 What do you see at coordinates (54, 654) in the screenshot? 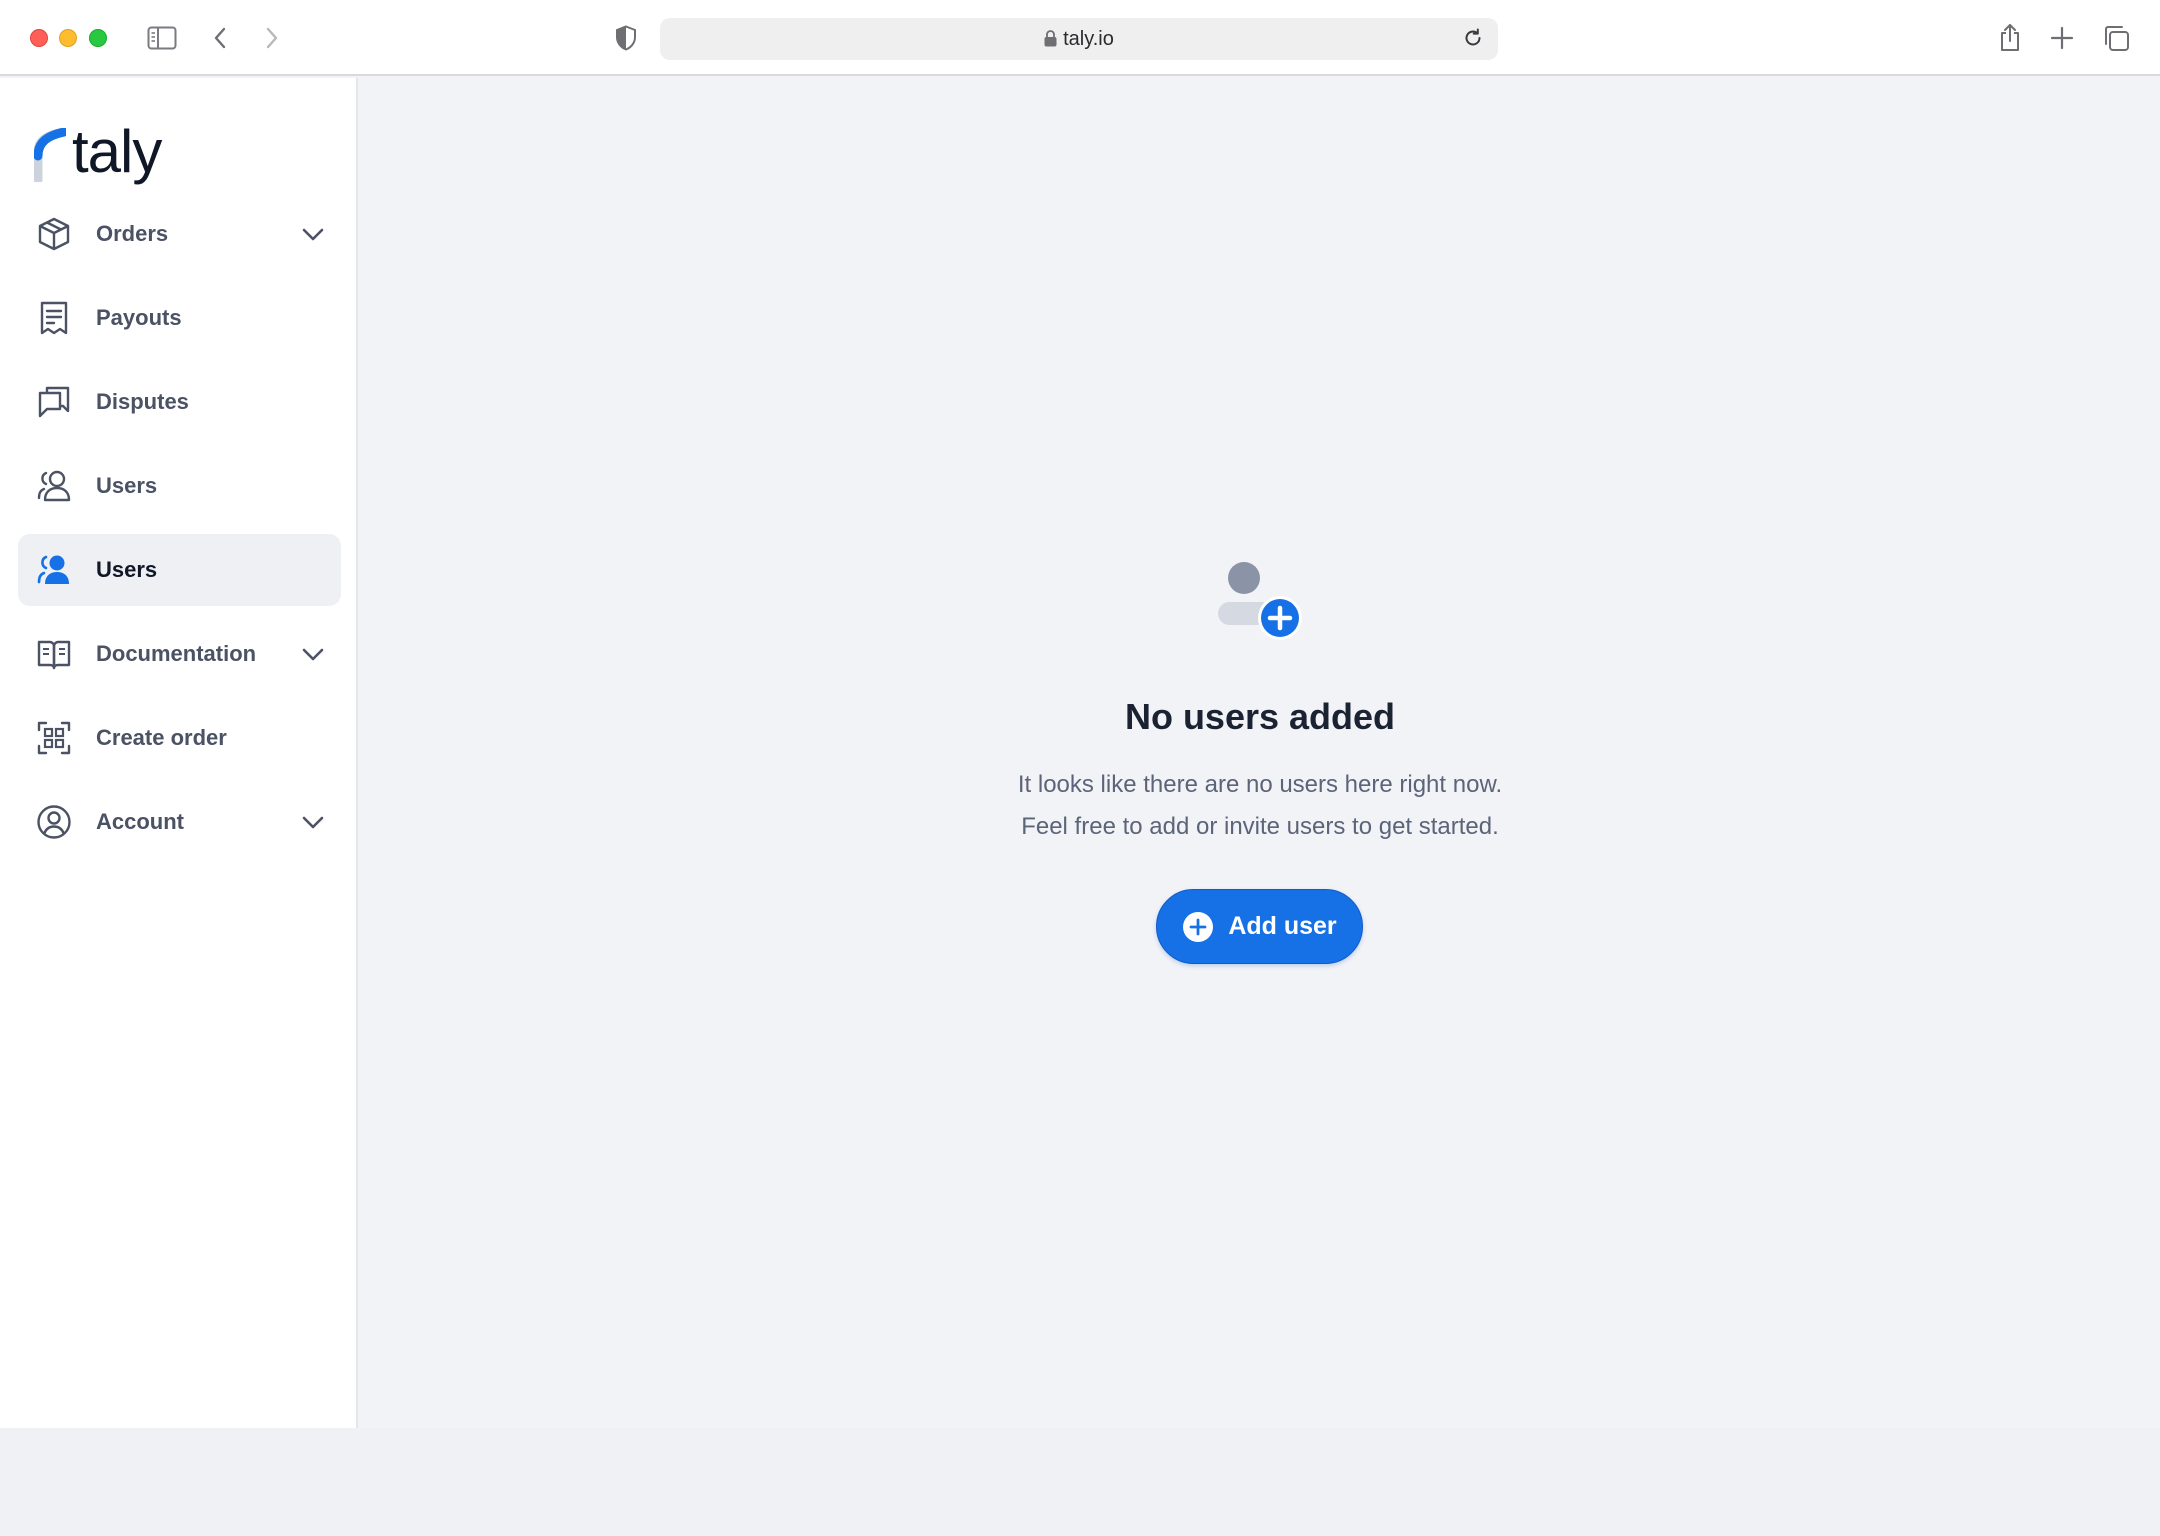
I see `book-icon` at bounding box center [54, 654].